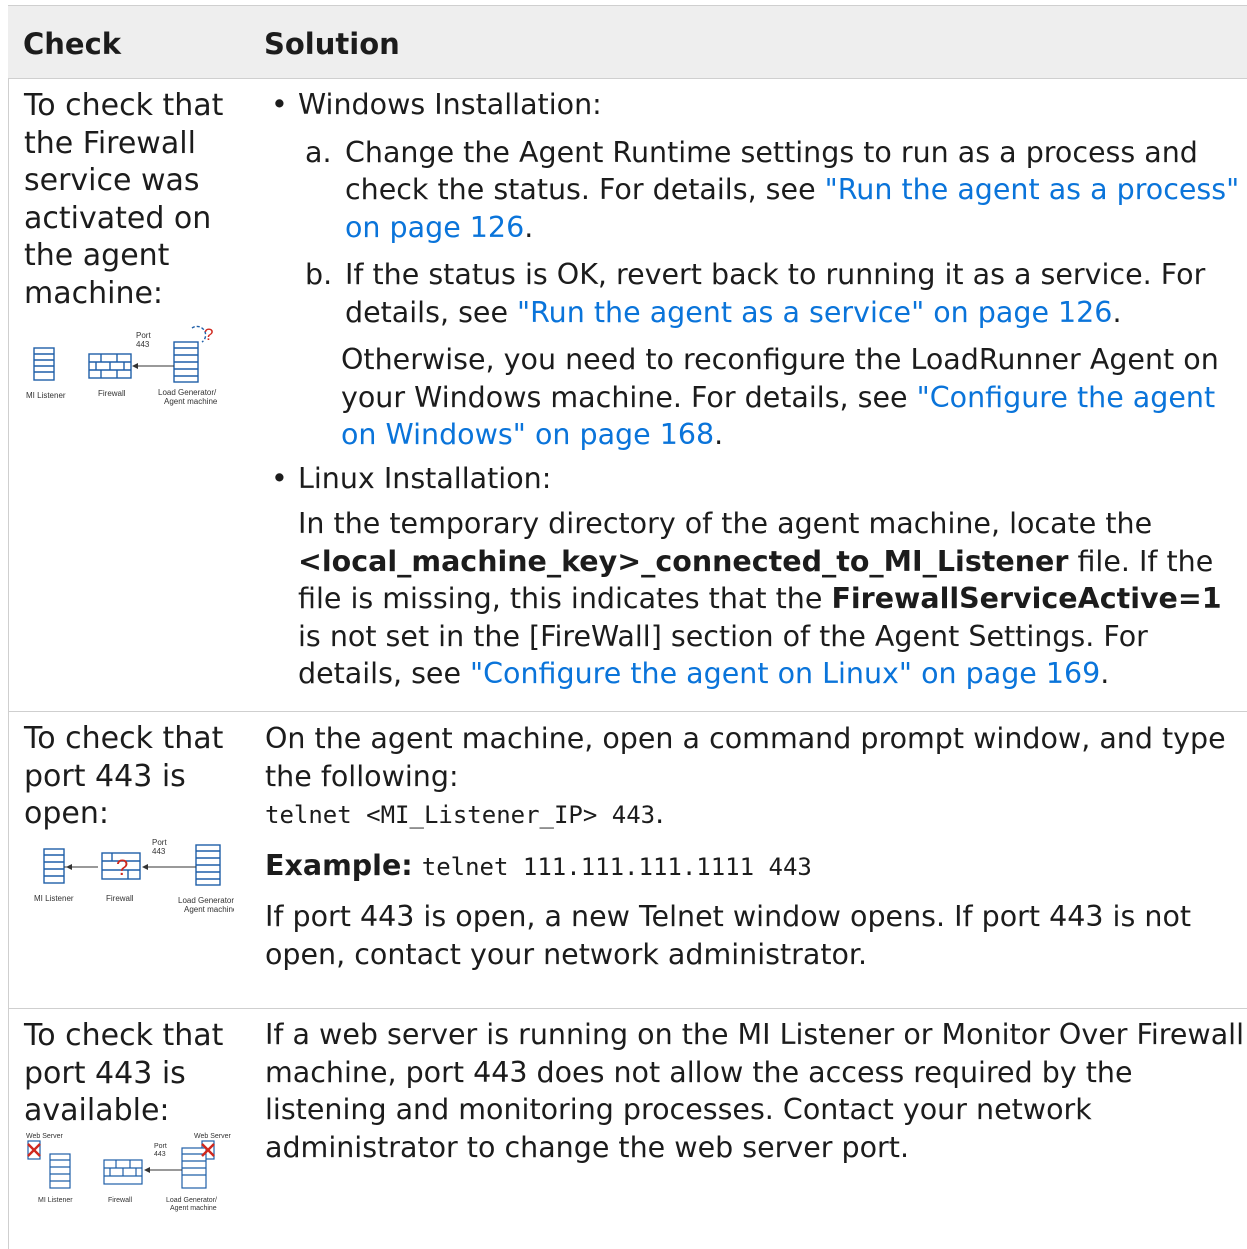  What do you see at coordinates (72, 44) in the screenshot?
I see `header-check: Check` at bounding box center [72, 44].